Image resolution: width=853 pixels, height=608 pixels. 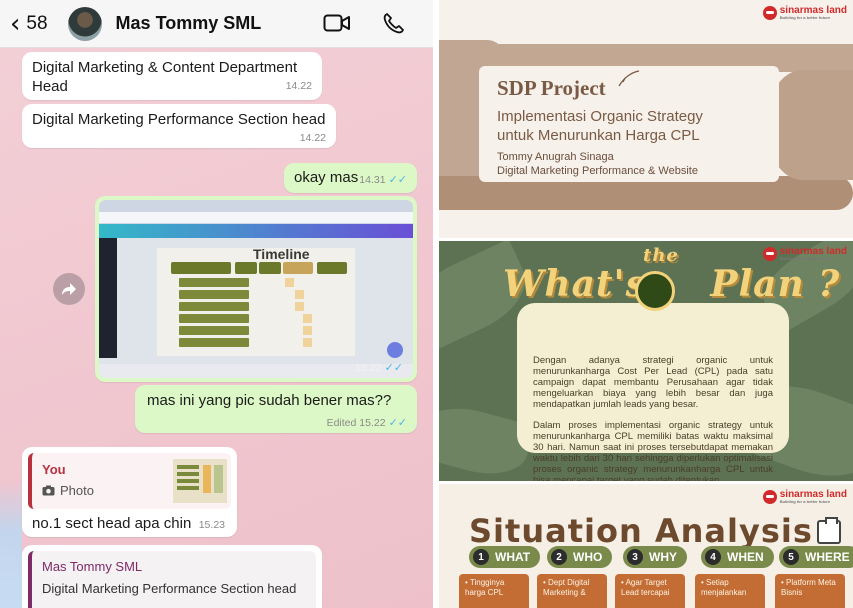 I want to click on pill-when: 4 WHEN, so click(x=737, y=557).